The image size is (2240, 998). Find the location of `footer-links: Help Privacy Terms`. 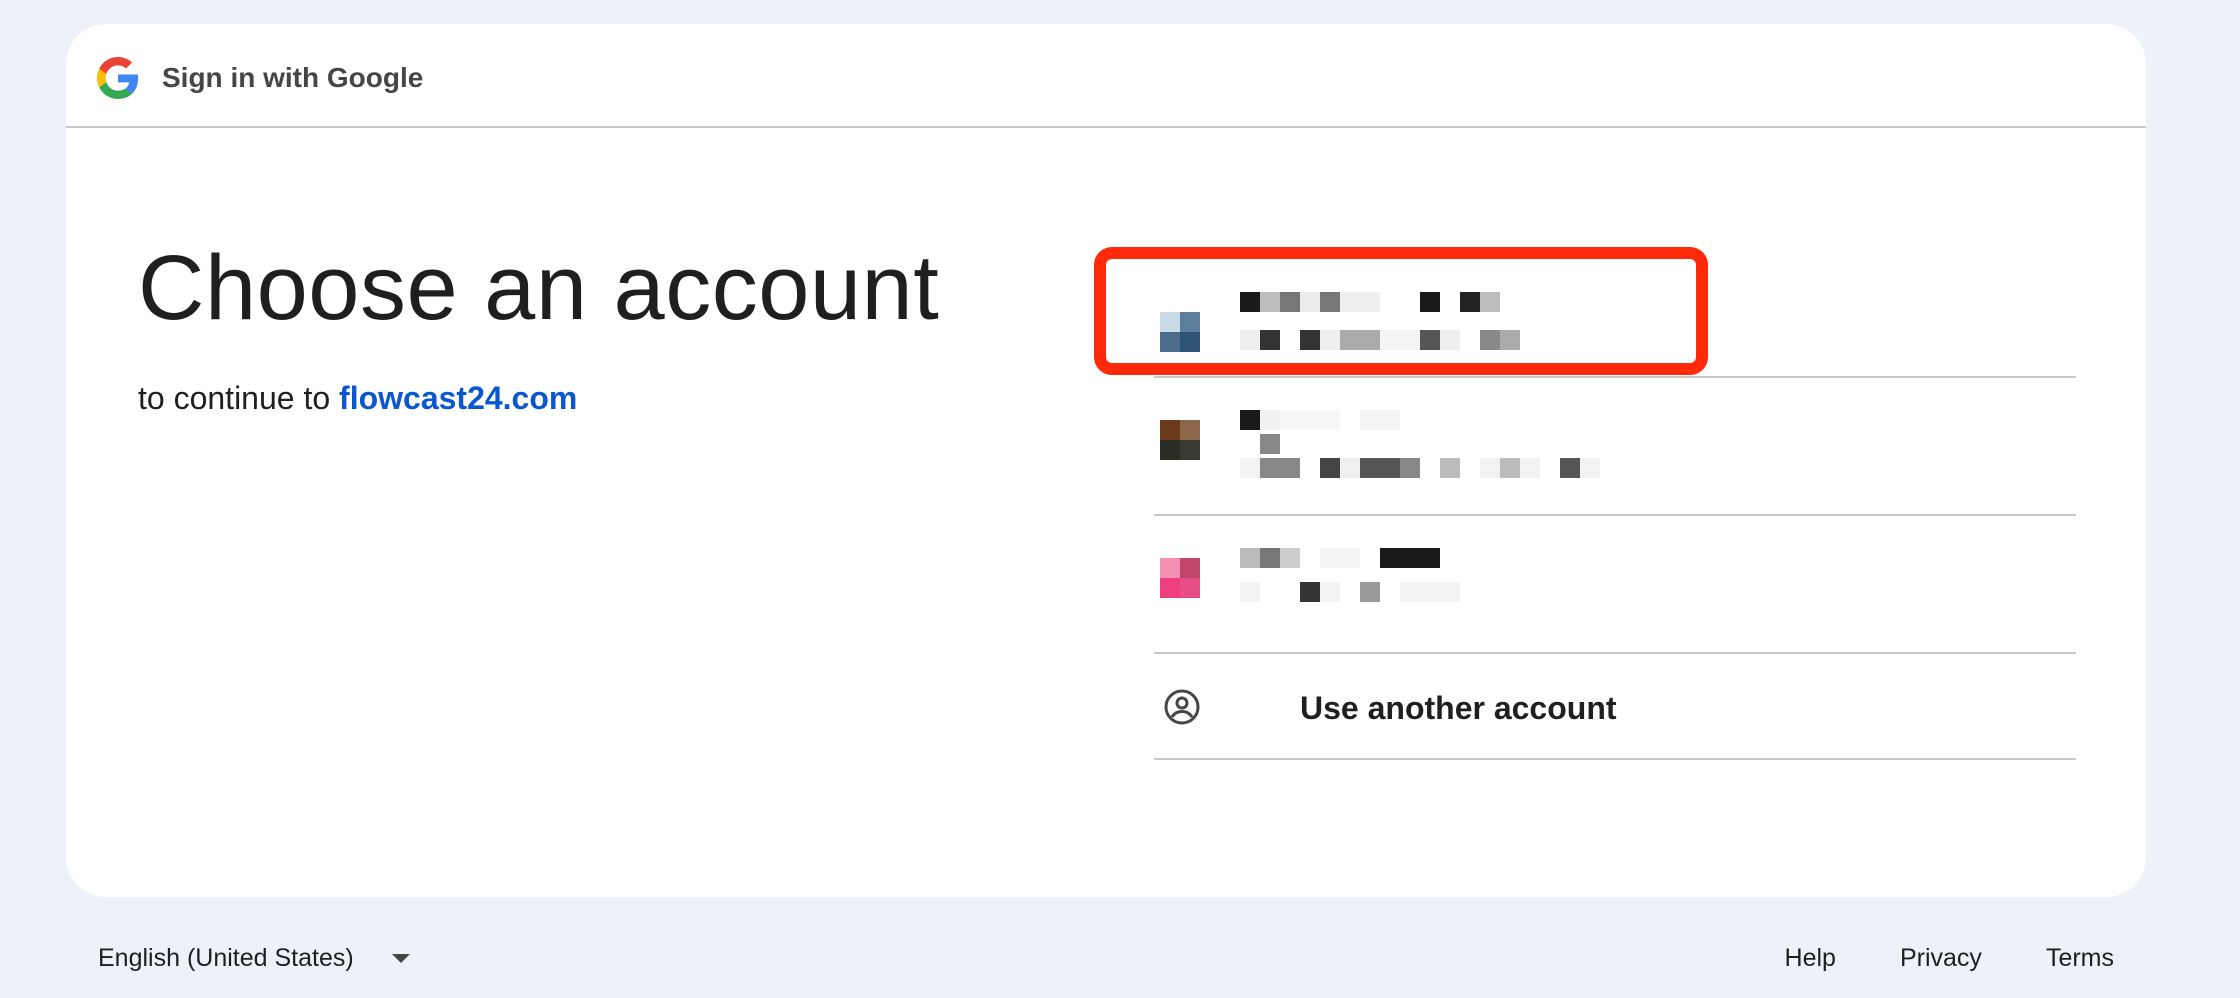

footer-links: Help Privacy Terms is located at coordinates (1949, 958).